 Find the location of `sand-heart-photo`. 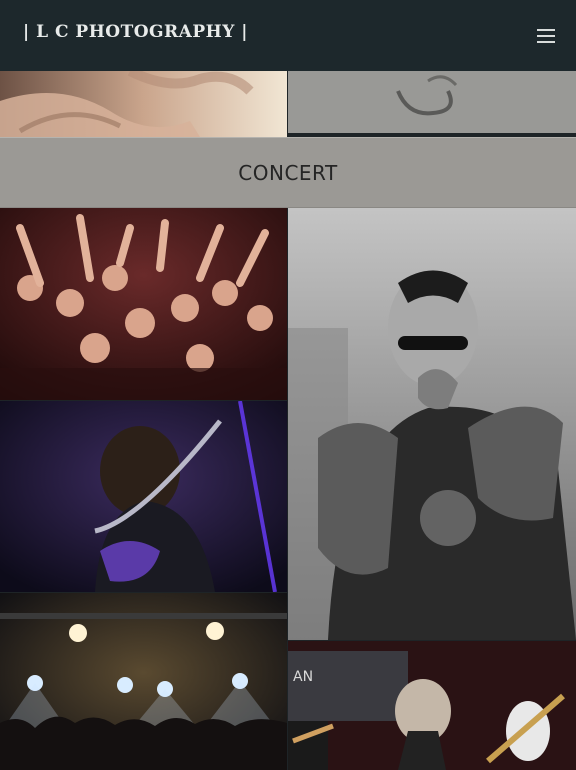

sand-heart-photo is located at coordinates (432, 102).